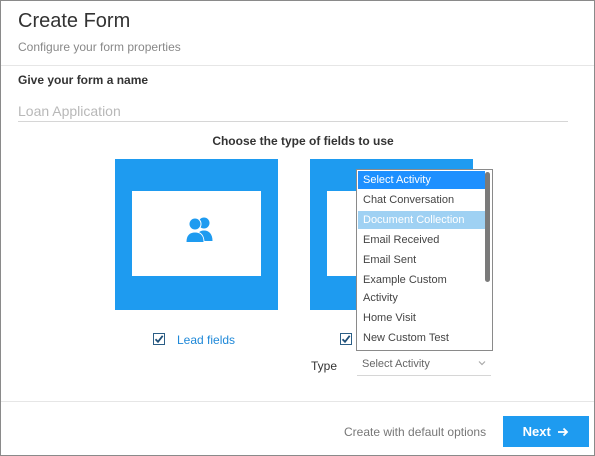  I want to click on dropdown-option: Email Sent, so click(421, 260).